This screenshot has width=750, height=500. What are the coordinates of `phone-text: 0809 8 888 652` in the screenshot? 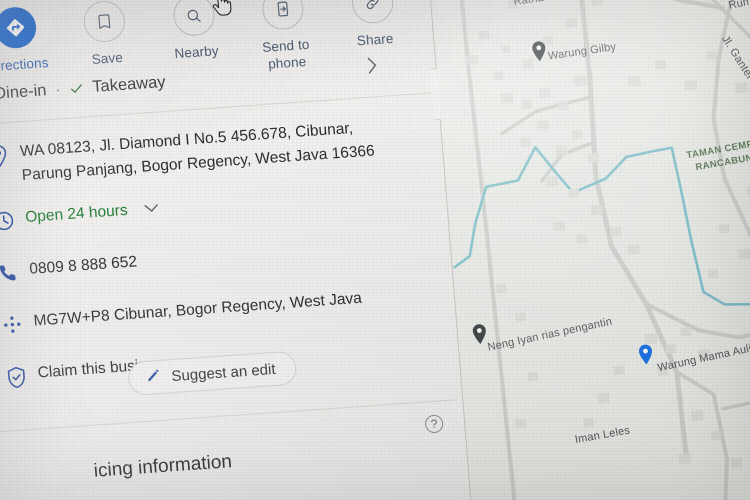 It's located at (83, 265).